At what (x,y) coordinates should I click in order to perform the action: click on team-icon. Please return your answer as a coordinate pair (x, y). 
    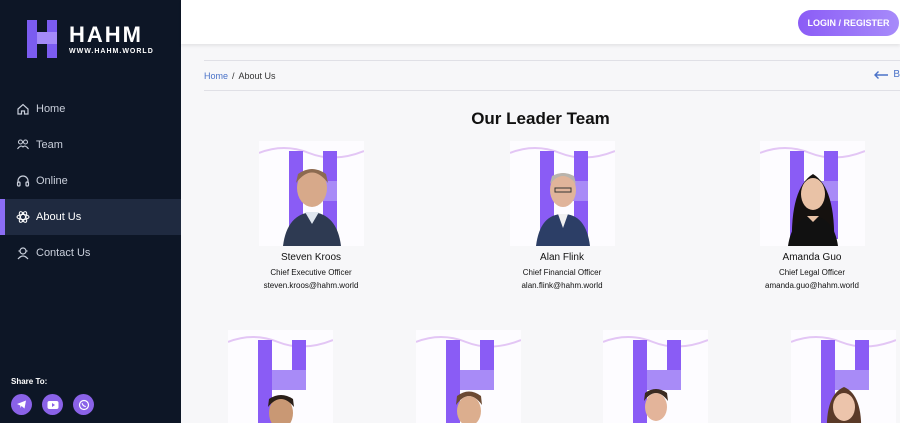
    Looking at the image, I should click on (23, 145).